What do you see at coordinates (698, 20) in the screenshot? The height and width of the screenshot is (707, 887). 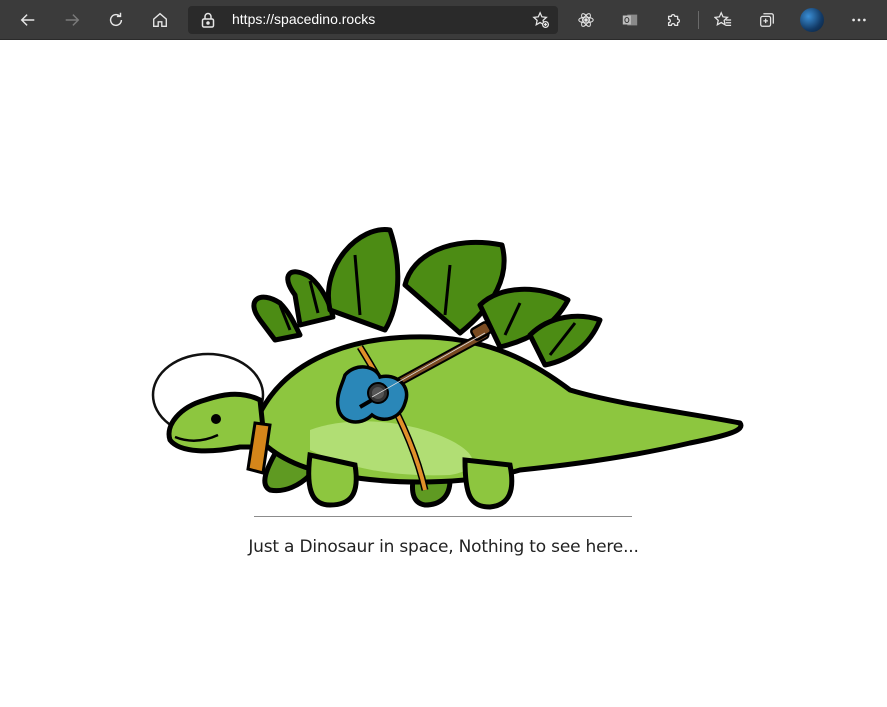 I see `toolbar-divider` at bounding box center [698, 20].